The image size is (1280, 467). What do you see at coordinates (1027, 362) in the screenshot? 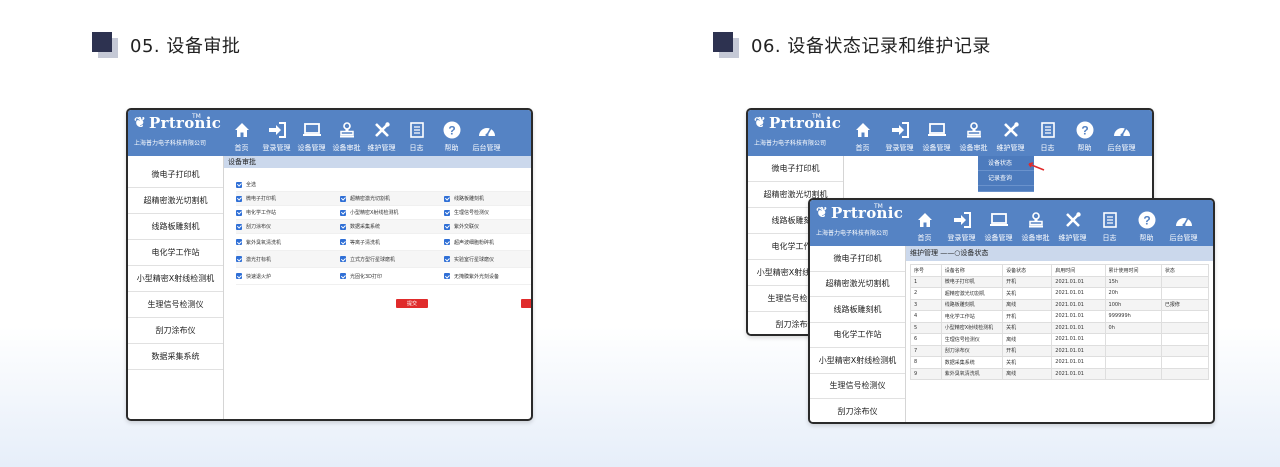
I see `table-cell: 关机` at bounding box center [1027, 362].